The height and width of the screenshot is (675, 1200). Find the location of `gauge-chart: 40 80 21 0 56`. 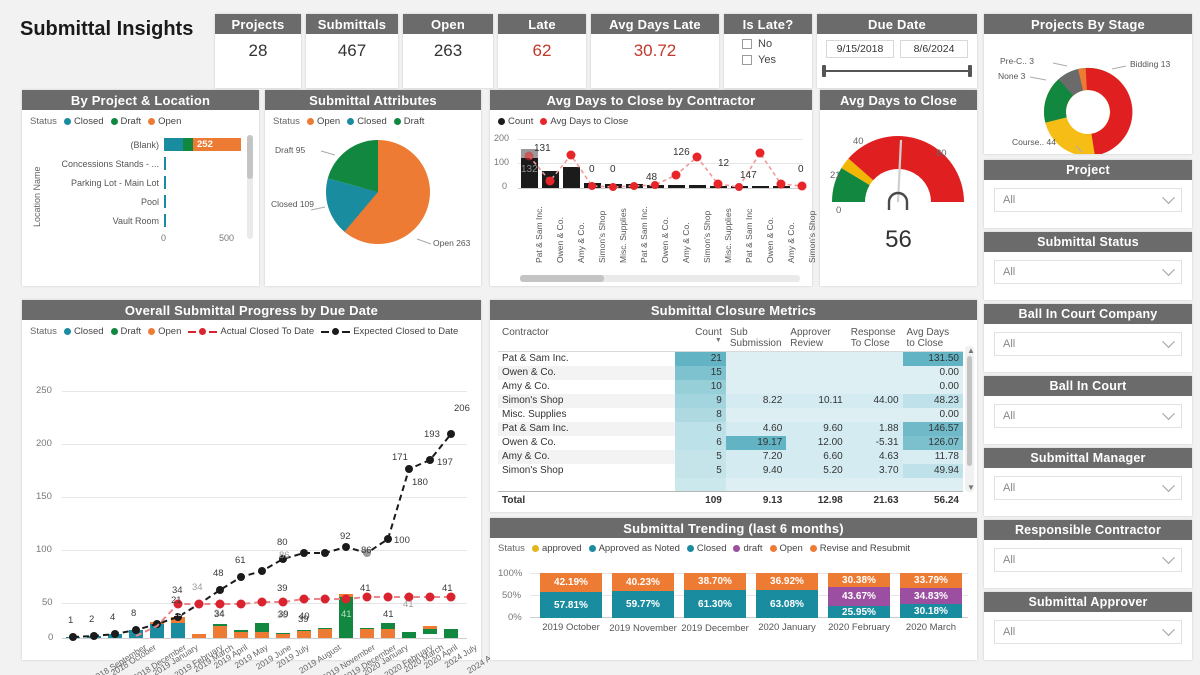

gauge-chart: 40 80 21 0 56 is located at coordinates (898, 196).